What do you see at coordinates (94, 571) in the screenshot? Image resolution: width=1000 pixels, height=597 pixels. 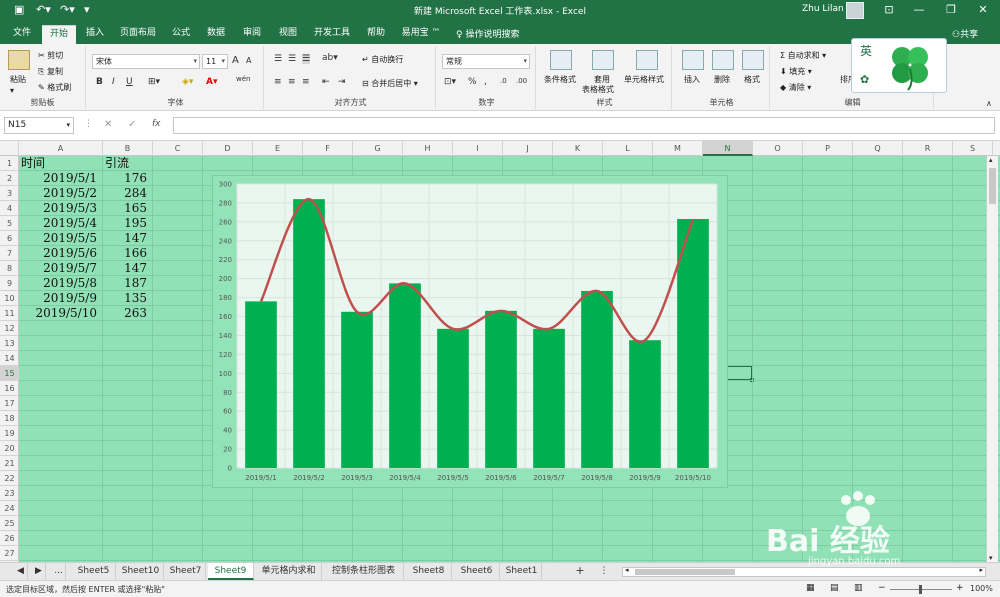 I see `sheet-tab-0: Sheet5` at bounding box center [94, 571].